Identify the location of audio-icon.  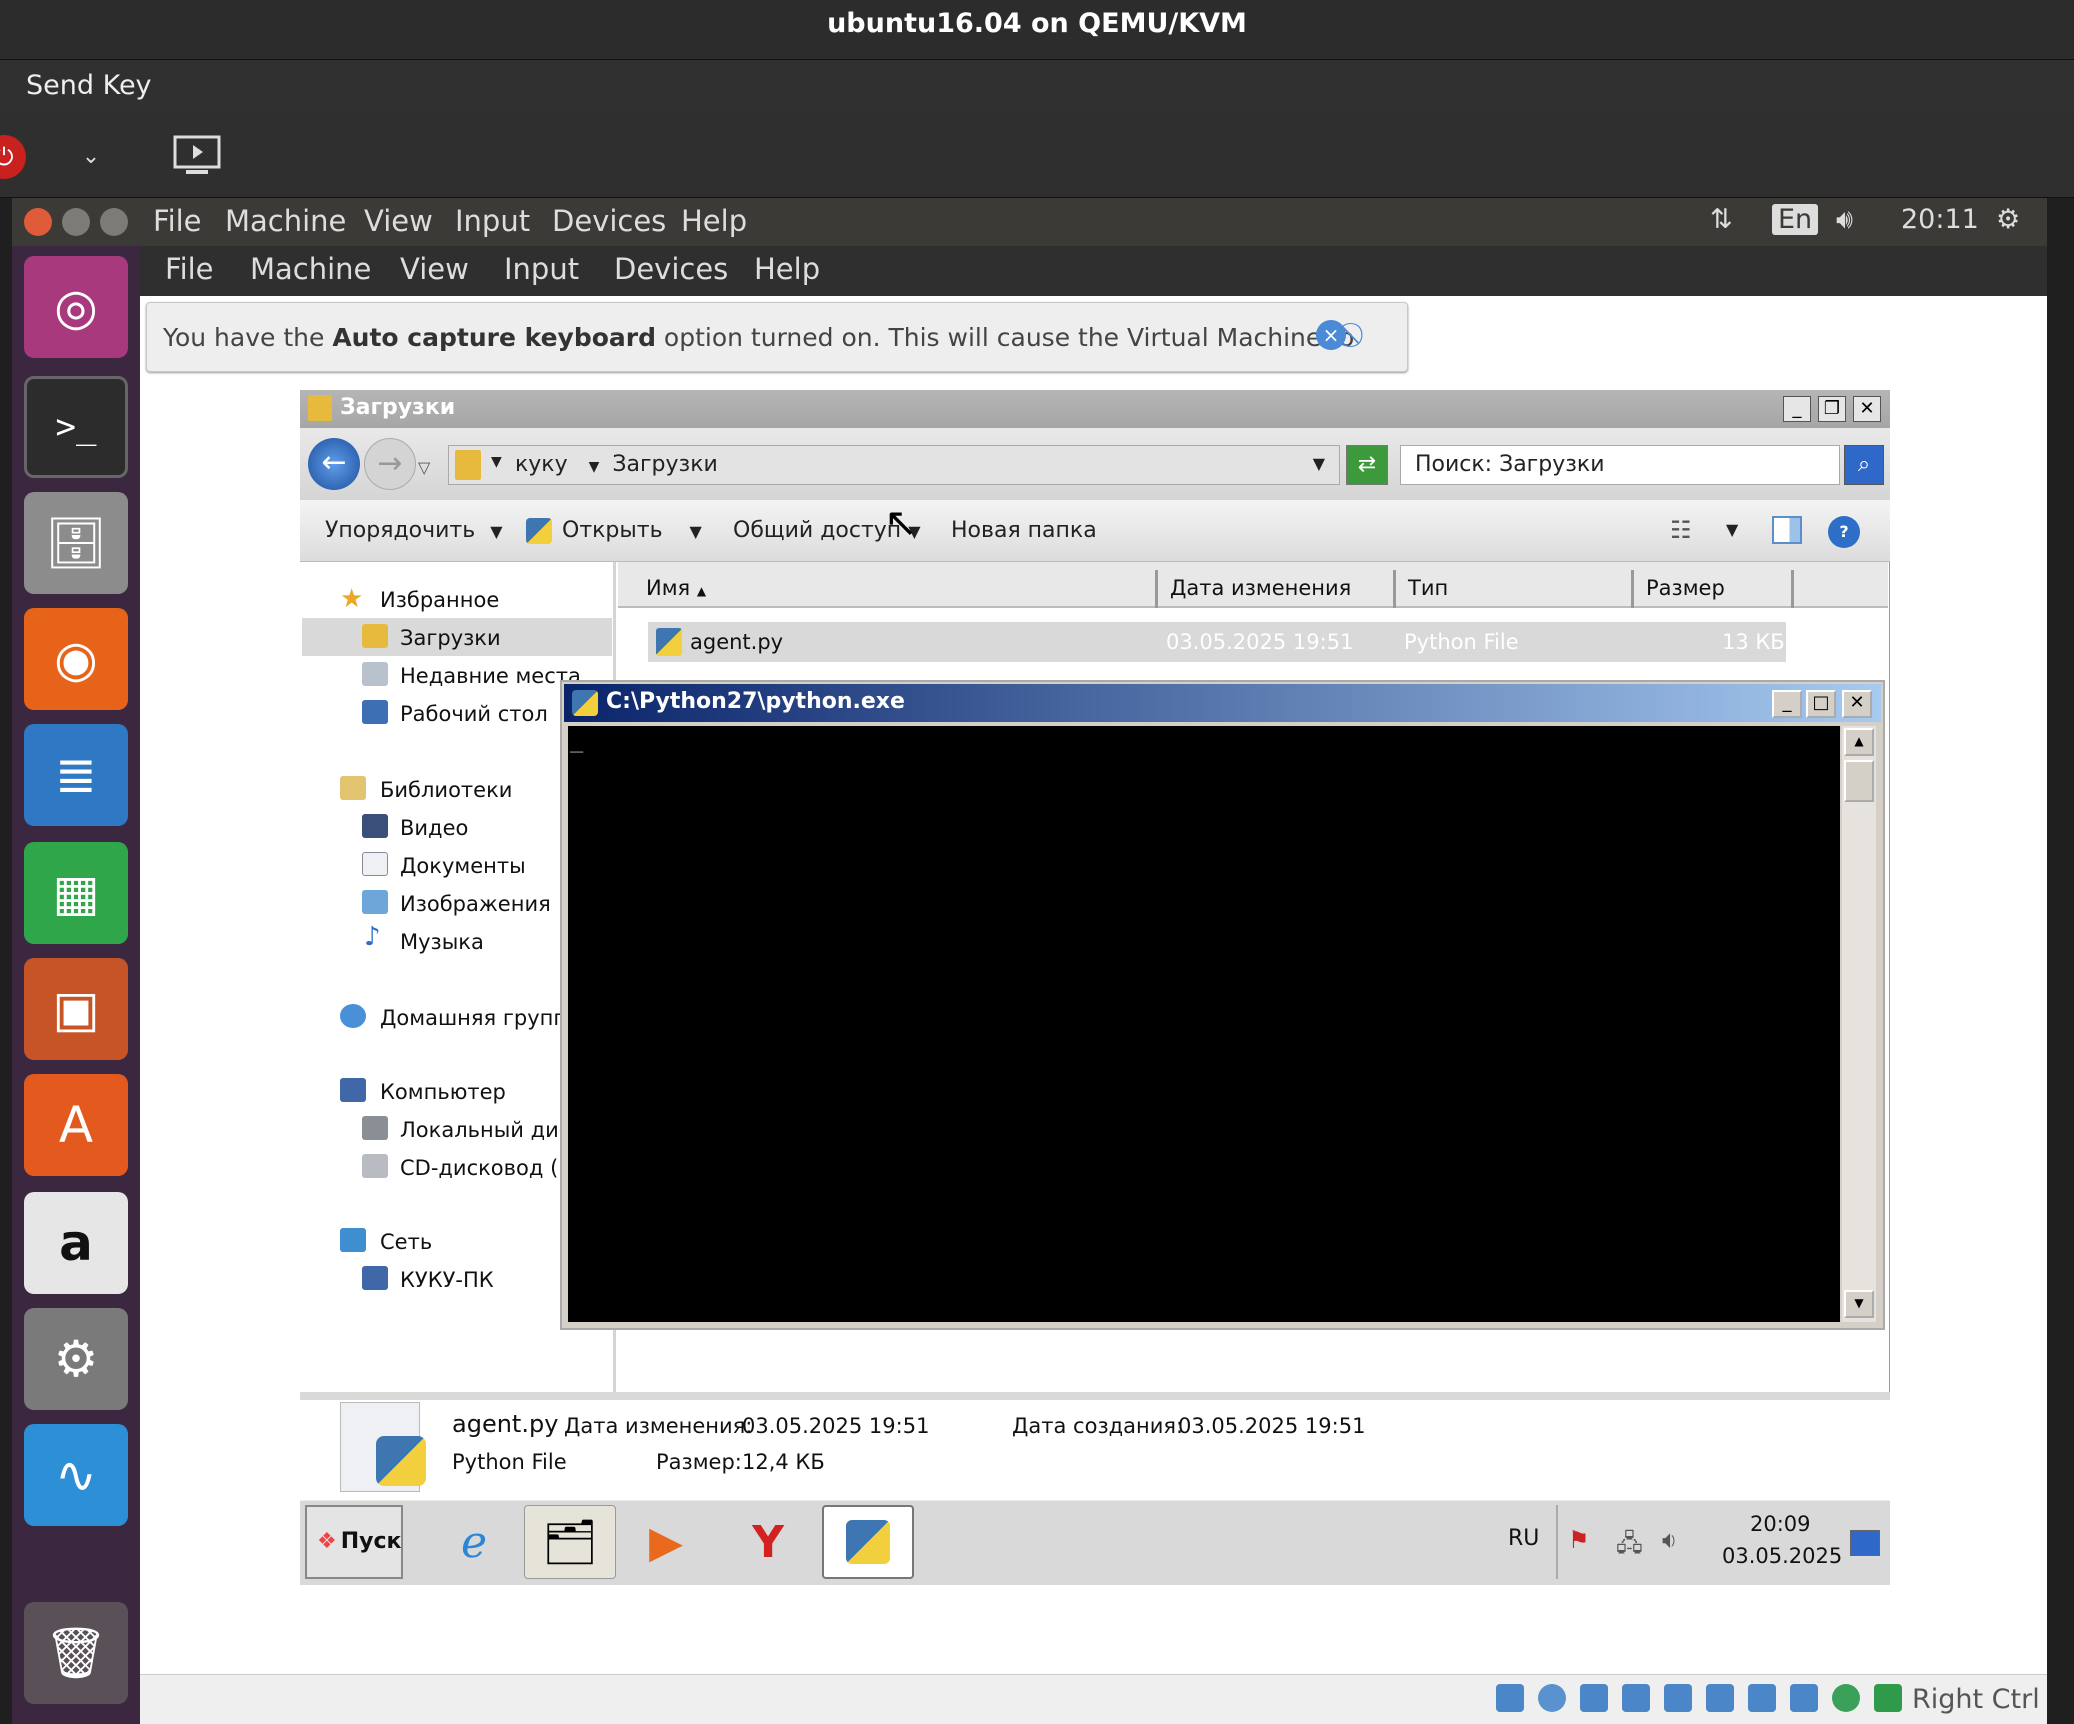
(1594, 1698).